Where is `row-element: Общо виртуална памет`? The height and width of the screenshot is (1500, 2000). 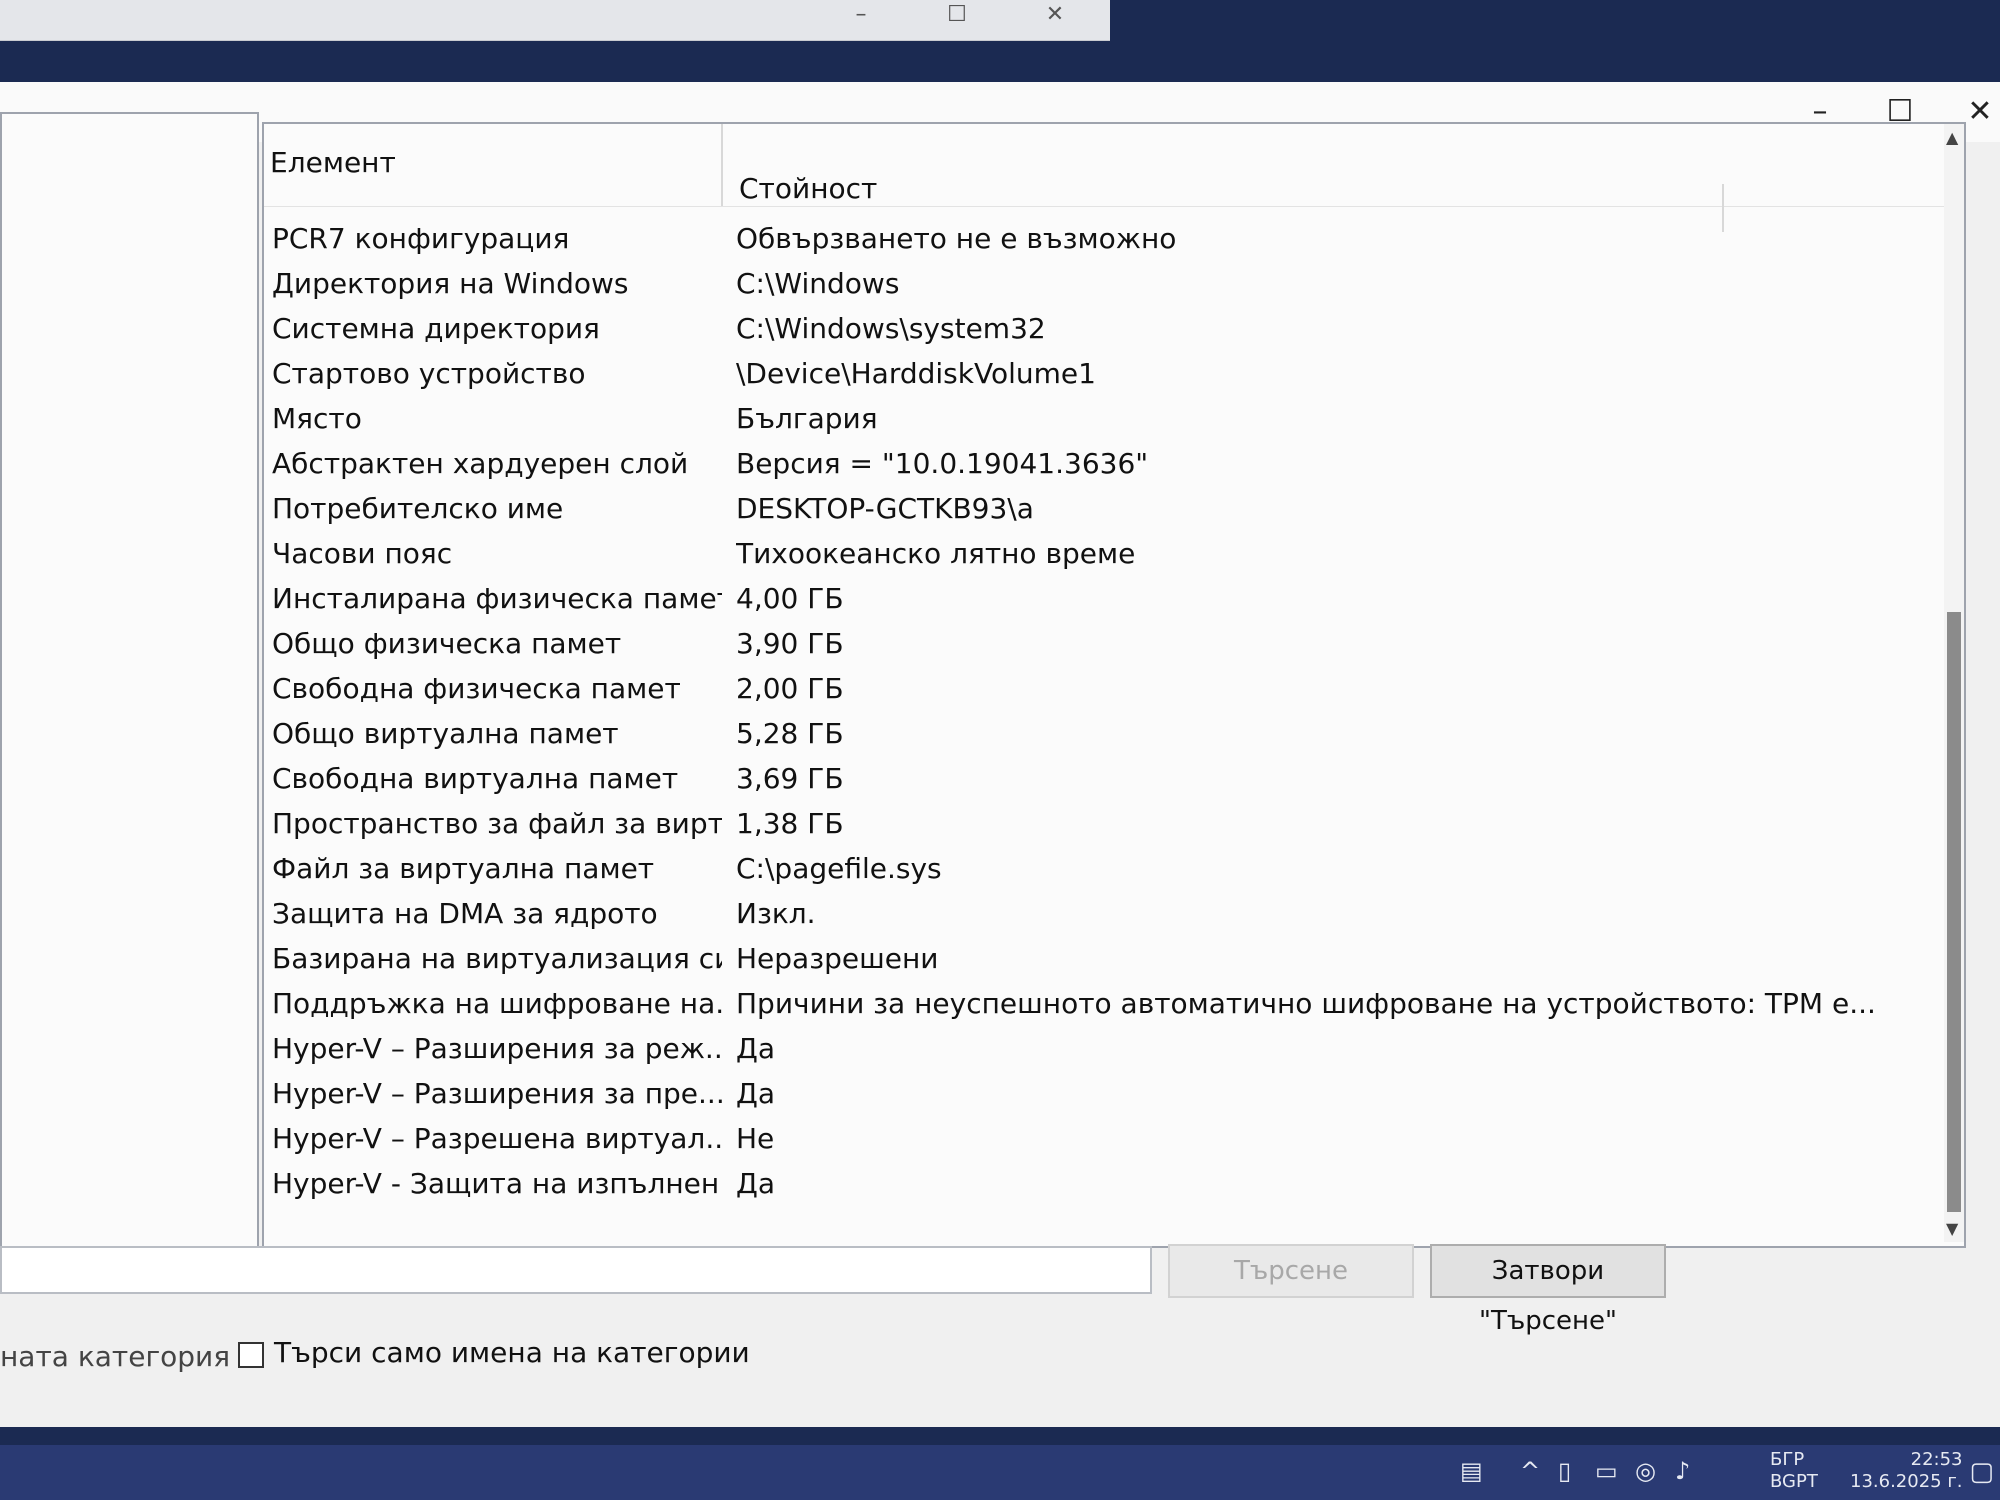 row-element: Общо виртуална памет is located at coordinates (445, 733).